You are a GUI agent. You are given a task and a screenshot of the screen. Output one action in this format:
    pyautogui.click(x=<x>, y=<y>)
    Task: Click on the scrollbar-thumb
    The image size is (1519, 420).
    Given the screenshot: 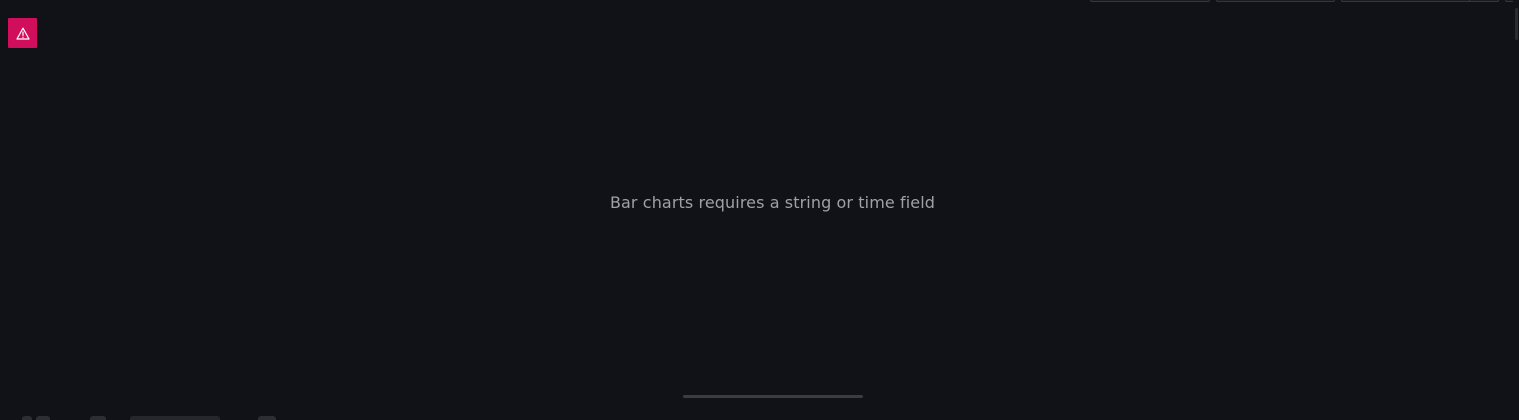 What is the action you would take?
    pyautogui.click(x=1516, y=24)
    